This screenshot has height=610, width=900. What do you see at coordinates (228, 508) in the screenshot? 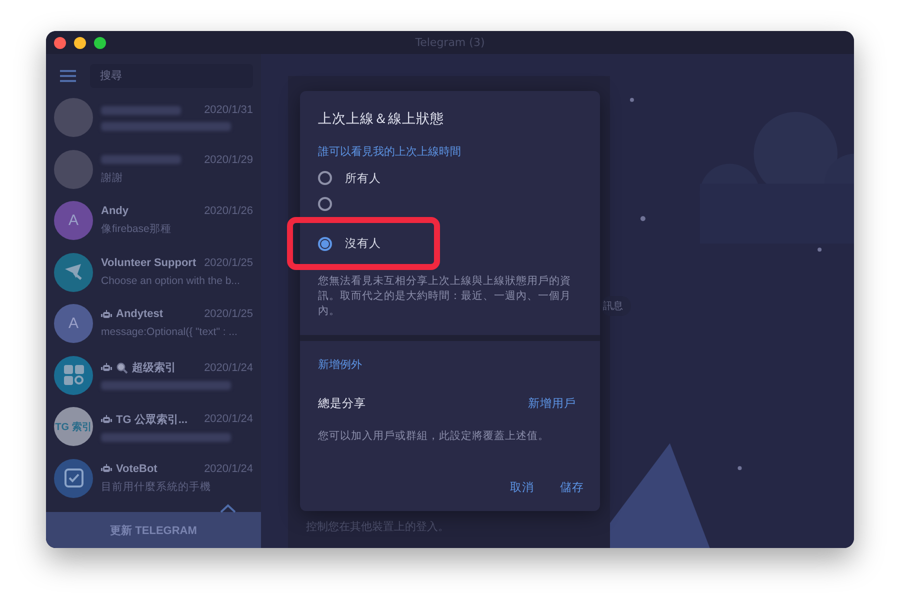
I see `chevron-up-icon` at bounding box center [228, 508].